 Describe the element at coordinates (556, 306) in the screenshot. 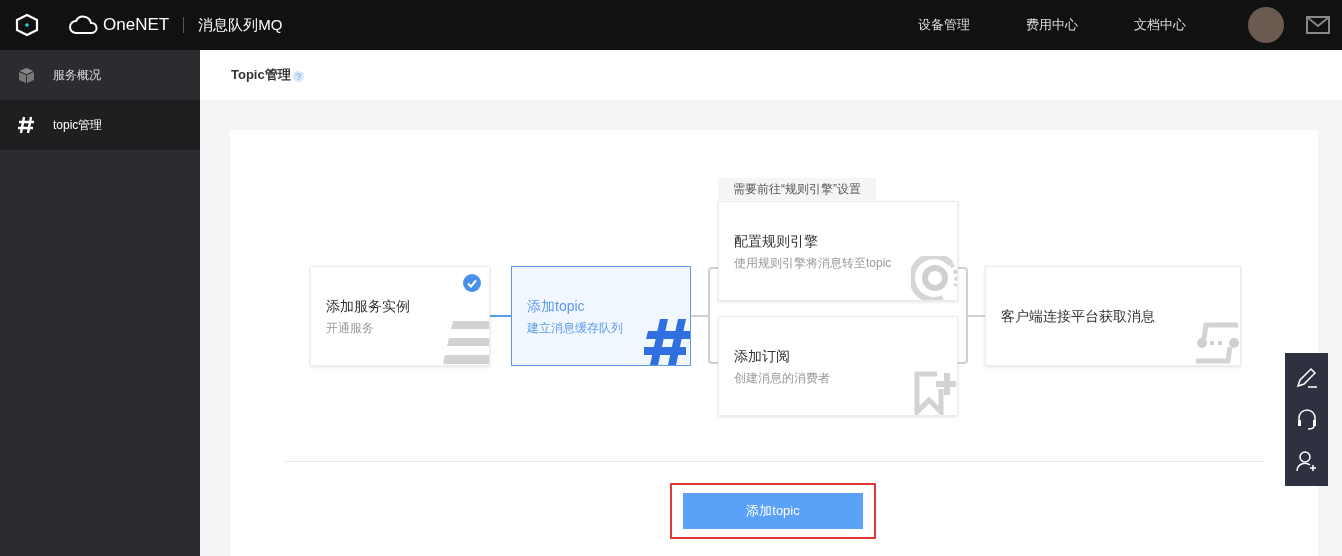

I see `step-title: 添加topic` at that location.